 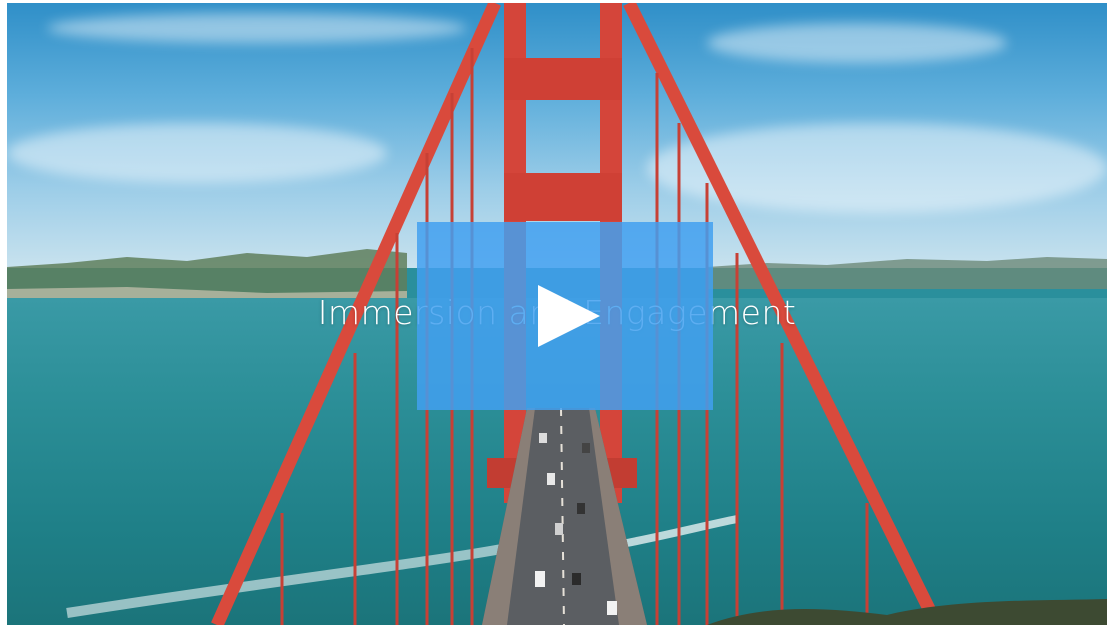 I want to click on play-button, so click(x=565, y=316).